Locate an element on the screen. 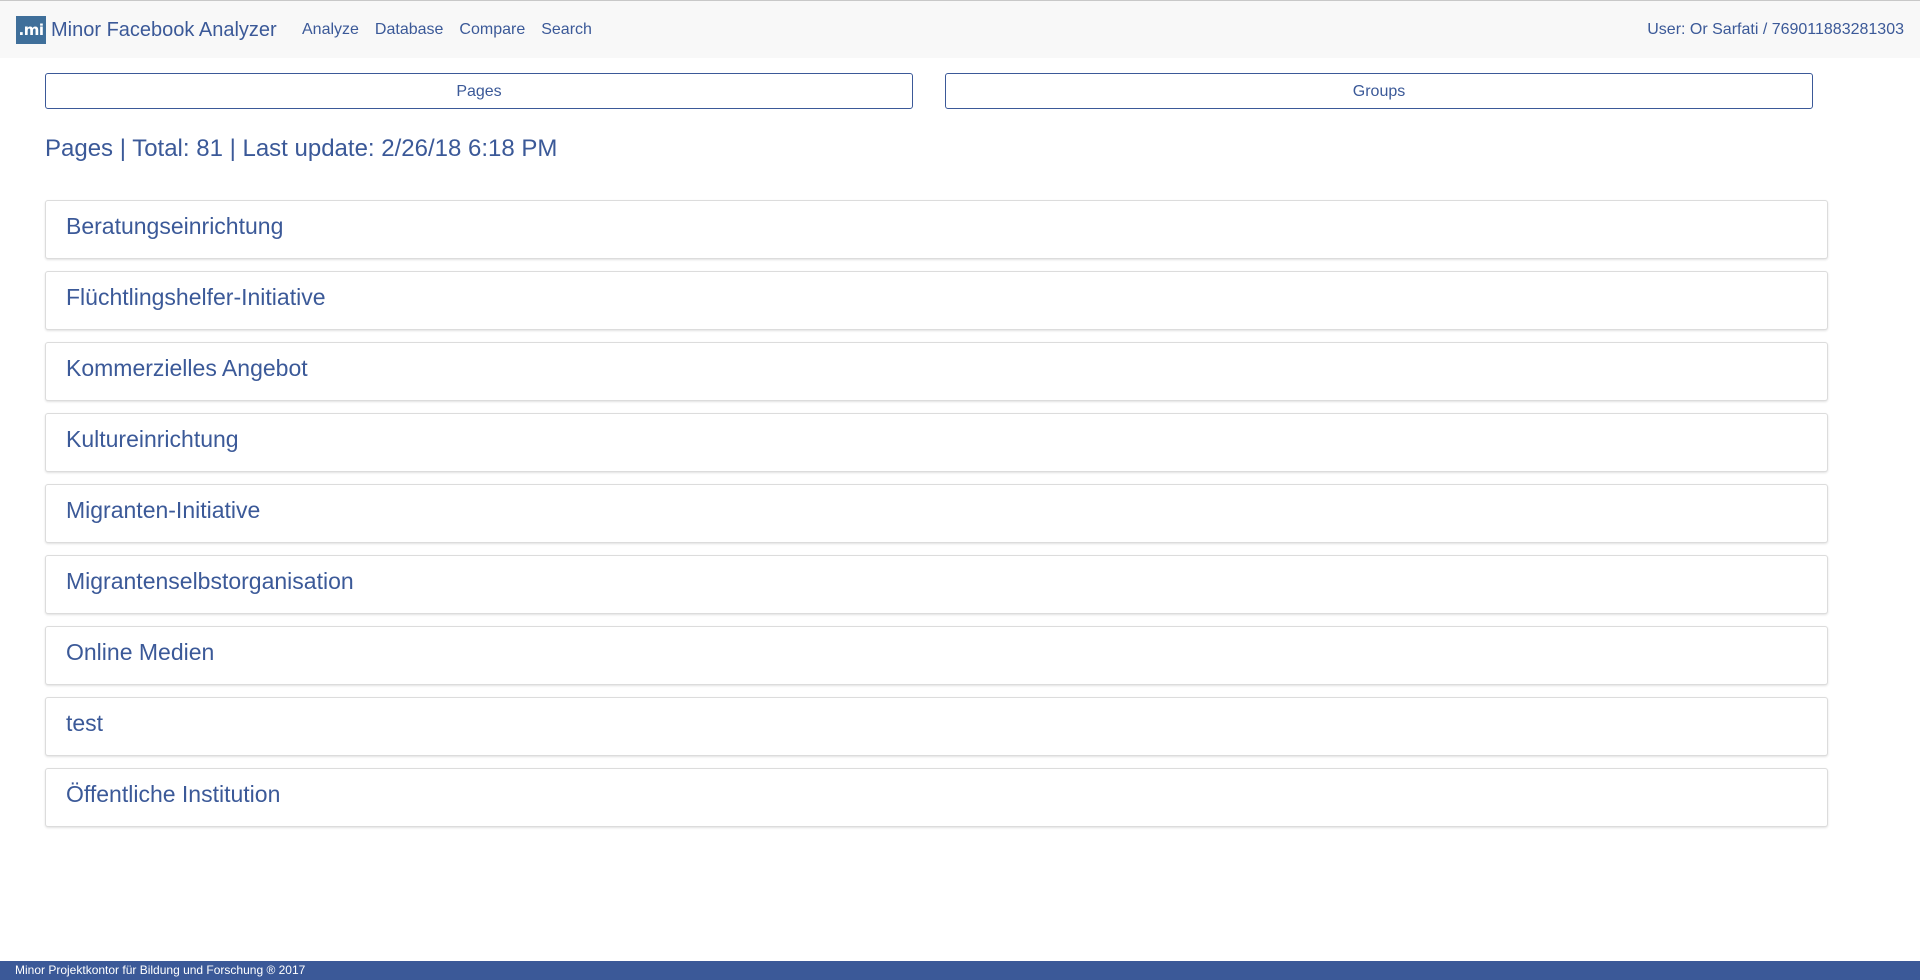 This screenshot has height=980, width=1920. list-item-label: Öffentliche Institution is located at coordinates (173, 794).